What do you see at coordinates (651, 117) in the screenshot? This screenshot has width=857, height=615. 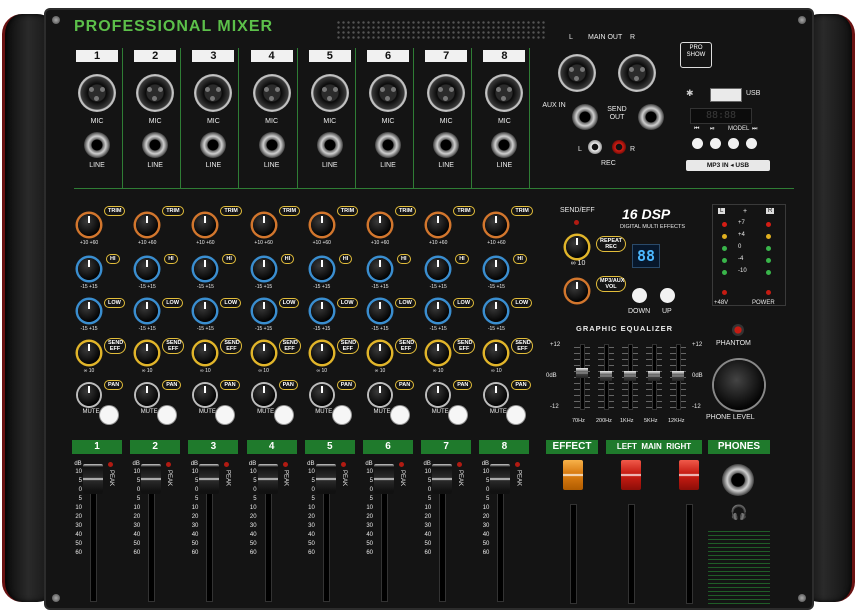 I see `send-out-jack` at bounding box center [651, 117].